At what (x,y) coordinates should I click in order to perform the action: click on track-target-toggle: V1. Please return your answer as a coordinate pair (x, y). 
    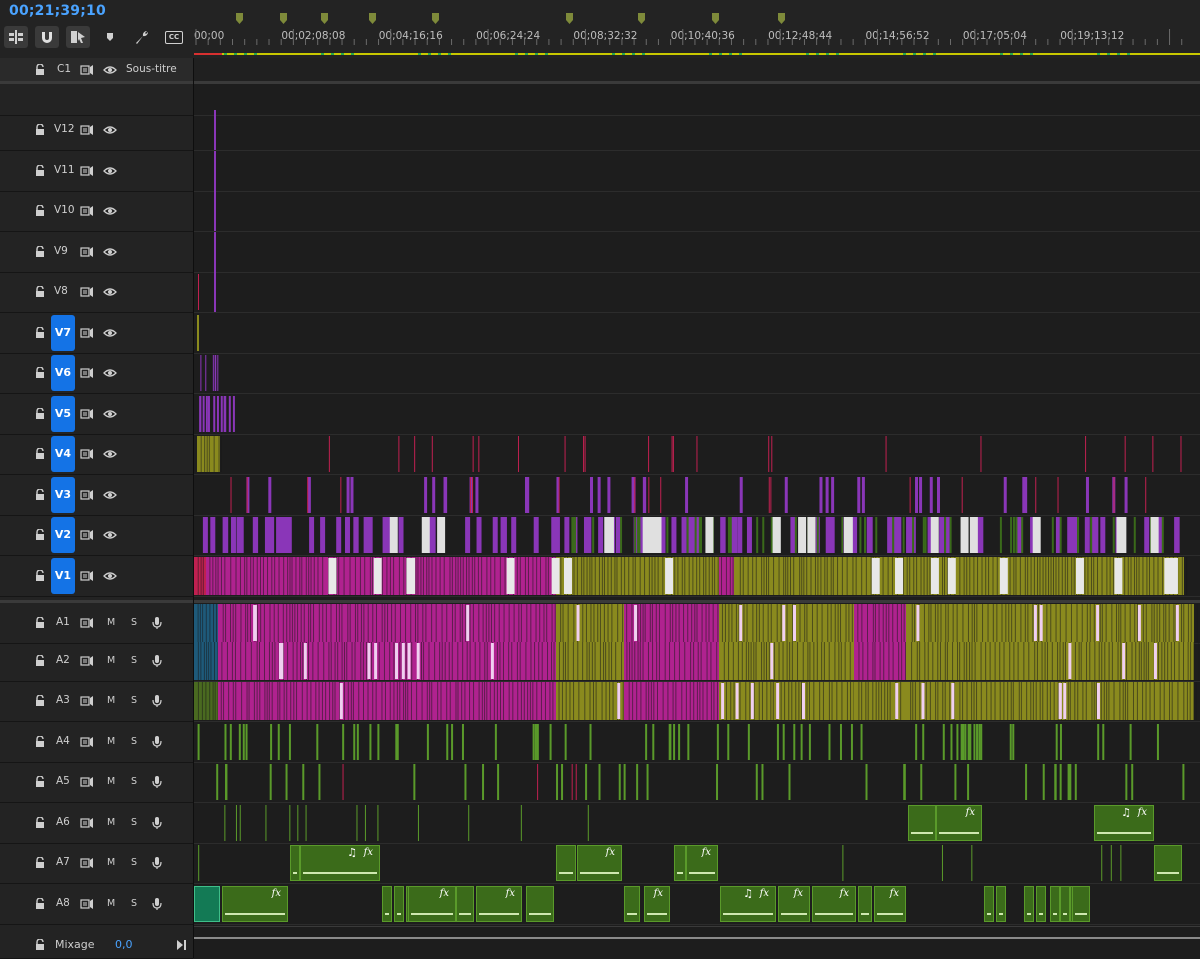
    Looking at the image, I should click on (63, 575).